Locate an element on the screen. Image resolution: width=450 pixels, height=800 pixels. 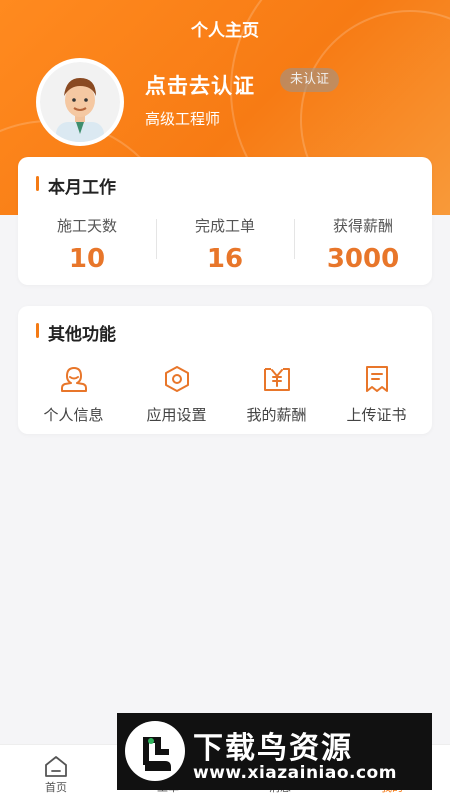
avatar is located at coordinates (80, 102).